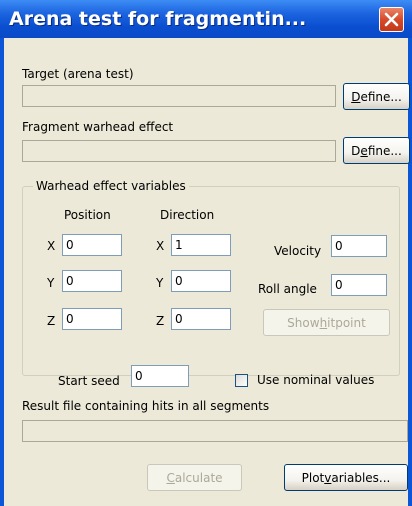  I want to click on direction-y-input: 0, so click(201, 281).